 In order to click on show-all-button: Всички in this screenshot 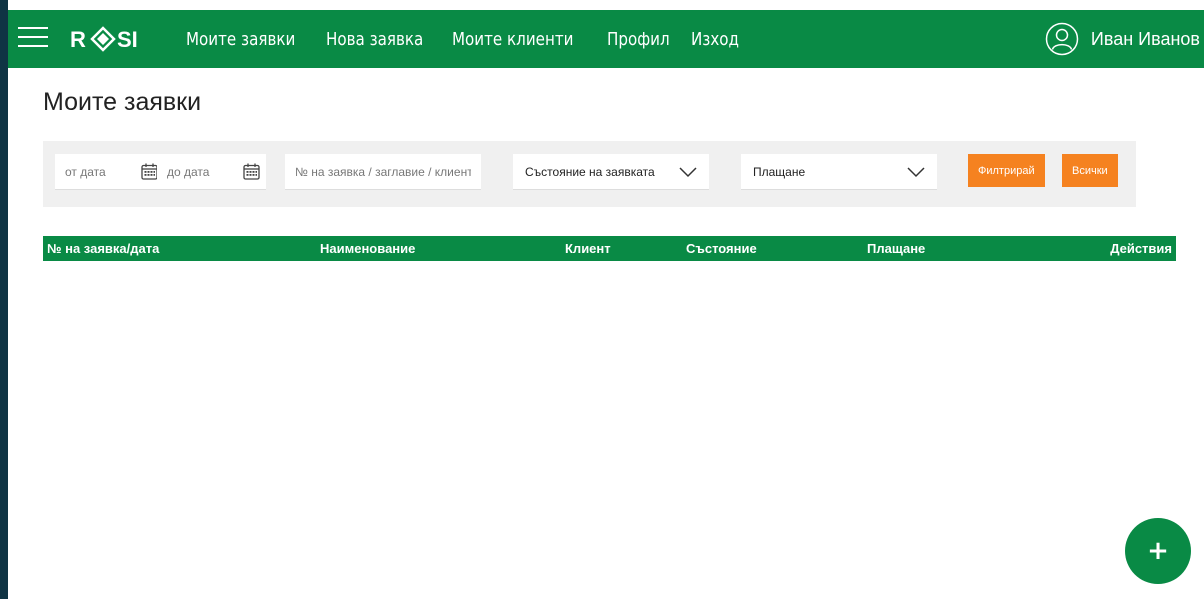, I will do `click(1090, 170)`.